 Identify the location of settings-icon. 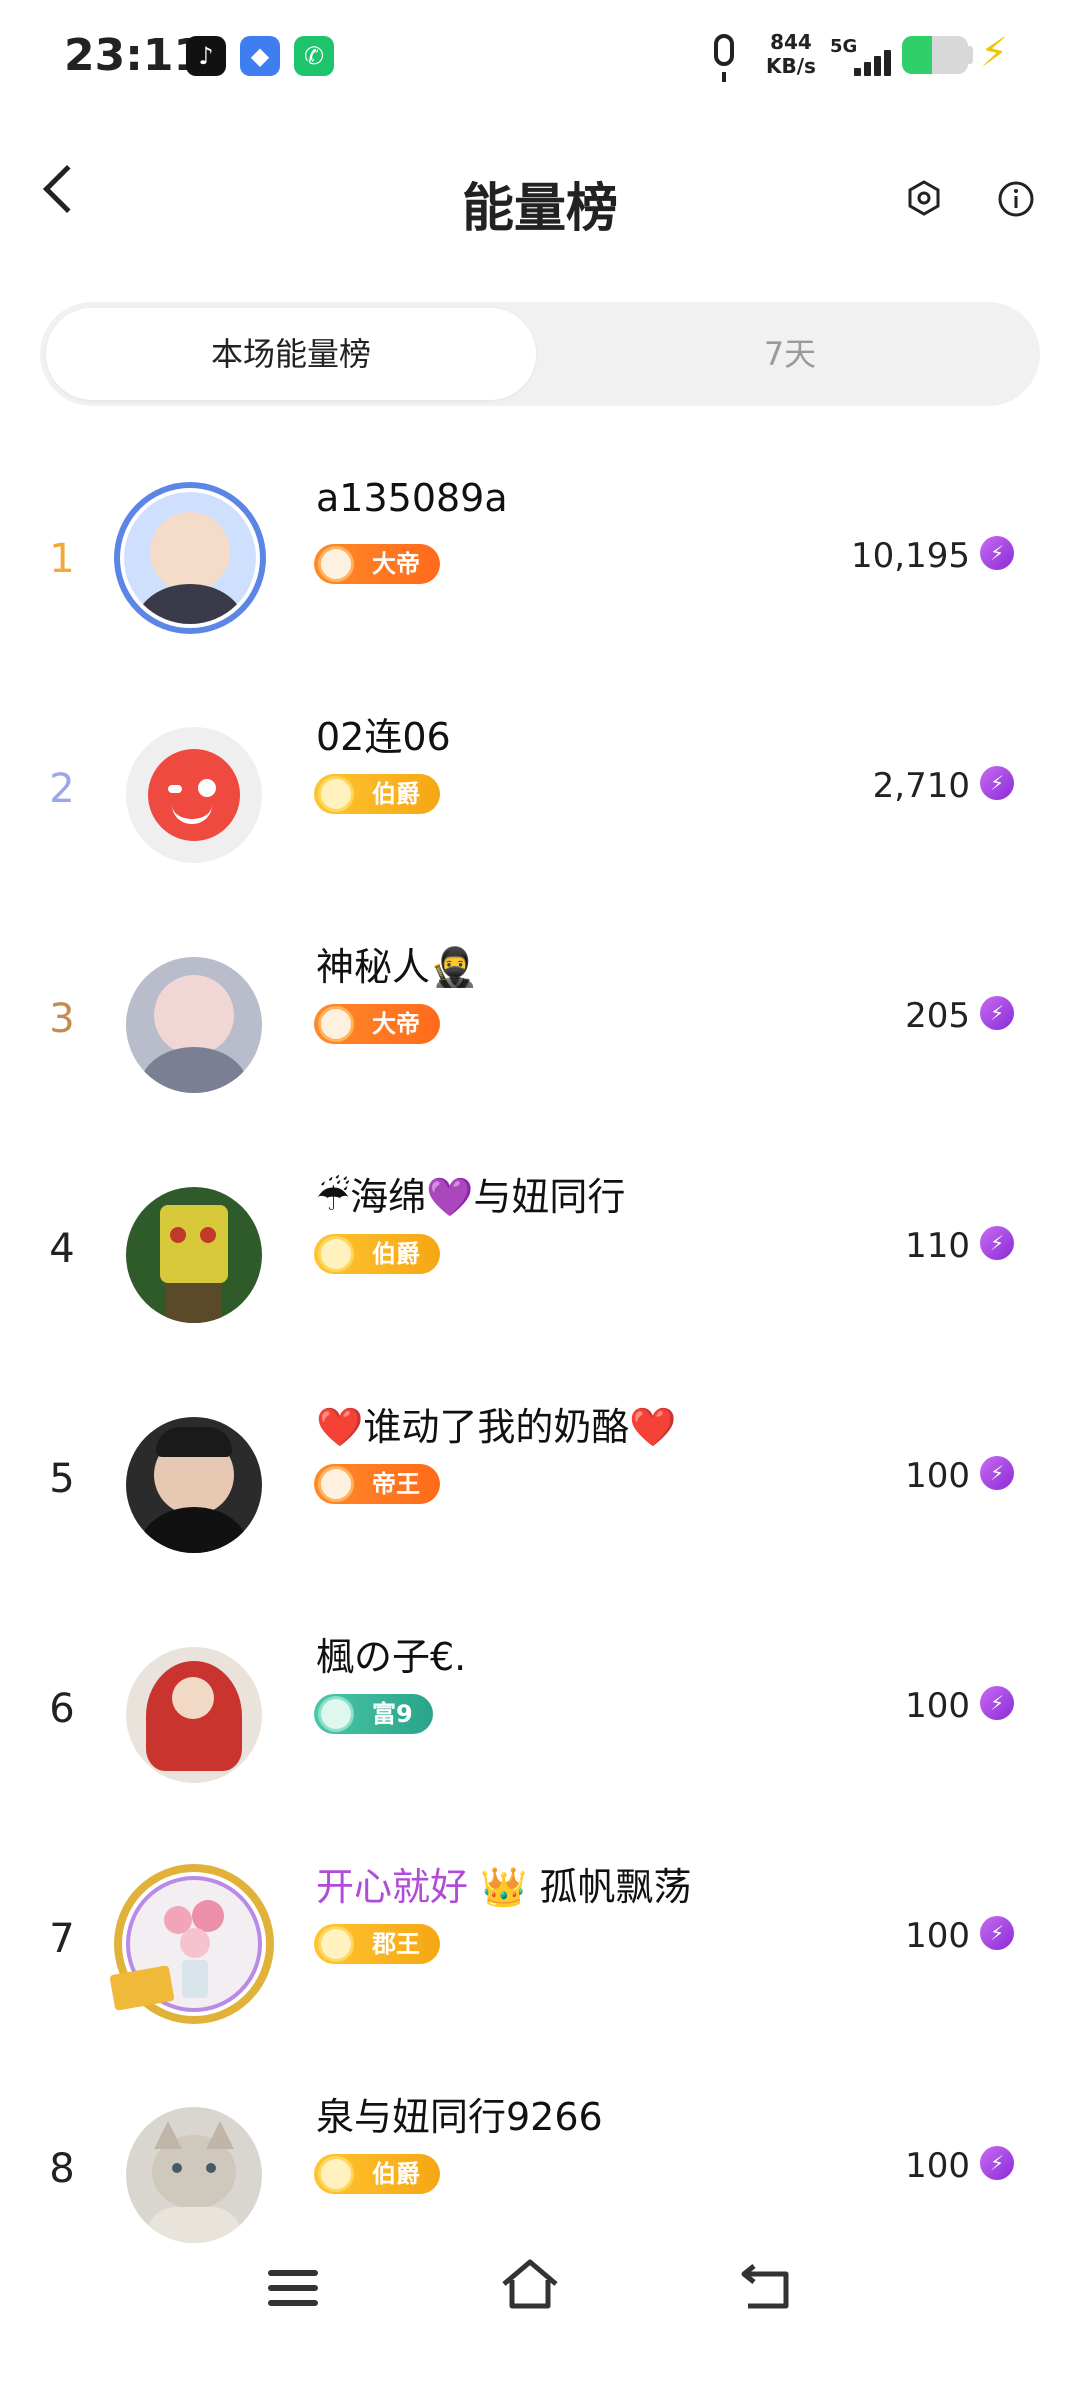
(924, 198).